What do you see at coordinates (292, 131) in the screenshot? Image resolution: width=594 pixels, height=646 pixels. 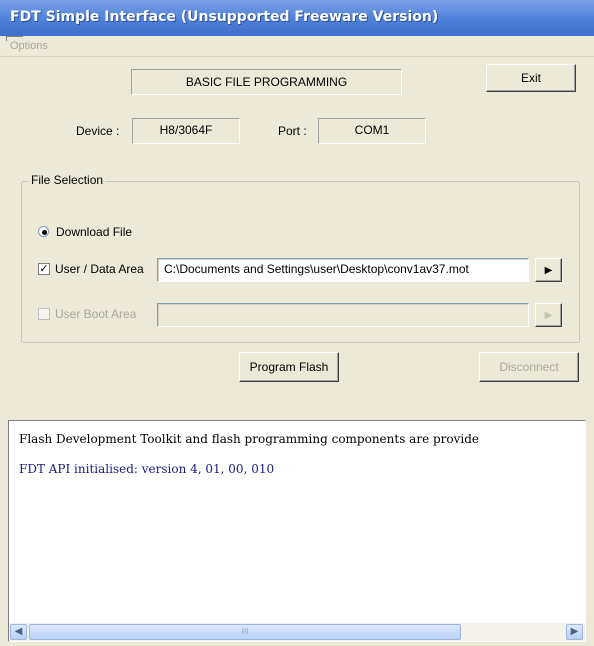 I see `port-label: Port :` at bounding box center [292, 131].